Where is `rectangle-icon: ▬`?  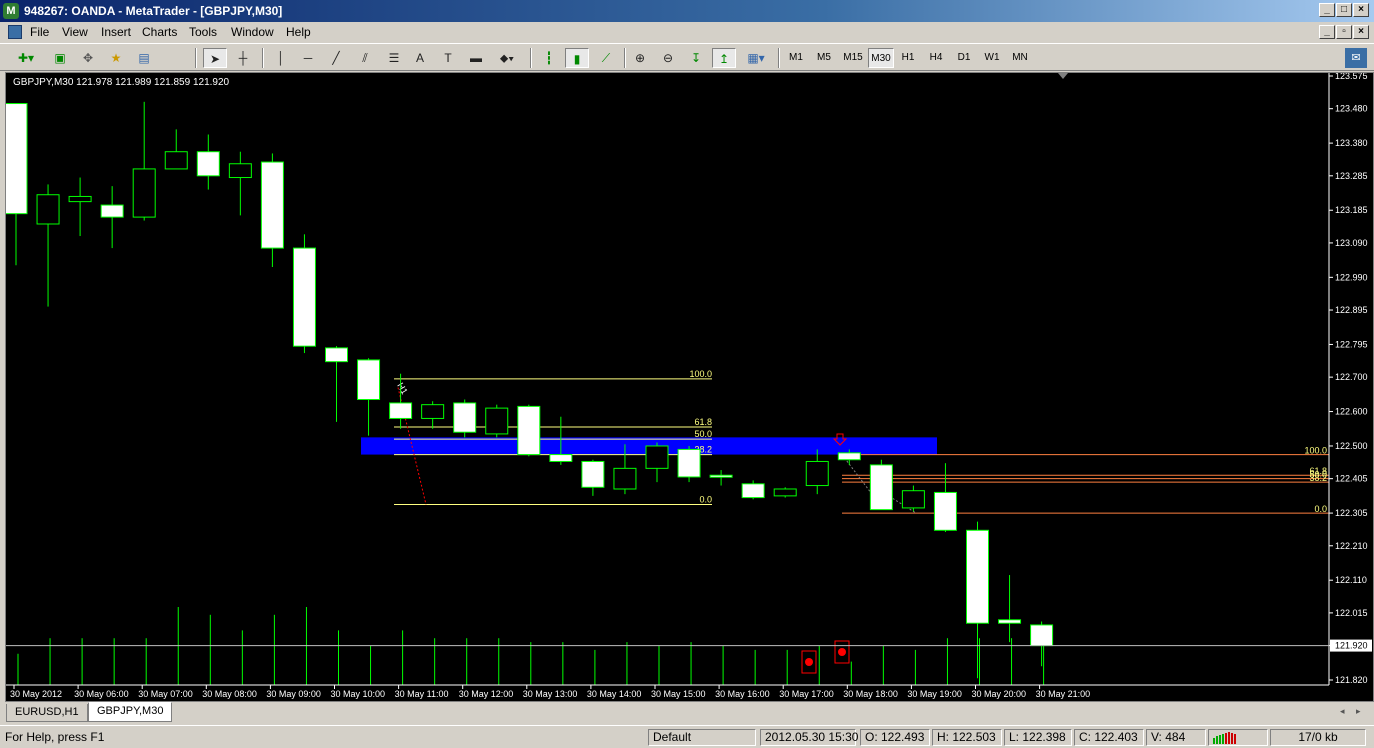
rectangle-icon: ▬ is located at coordinates (476, 58).